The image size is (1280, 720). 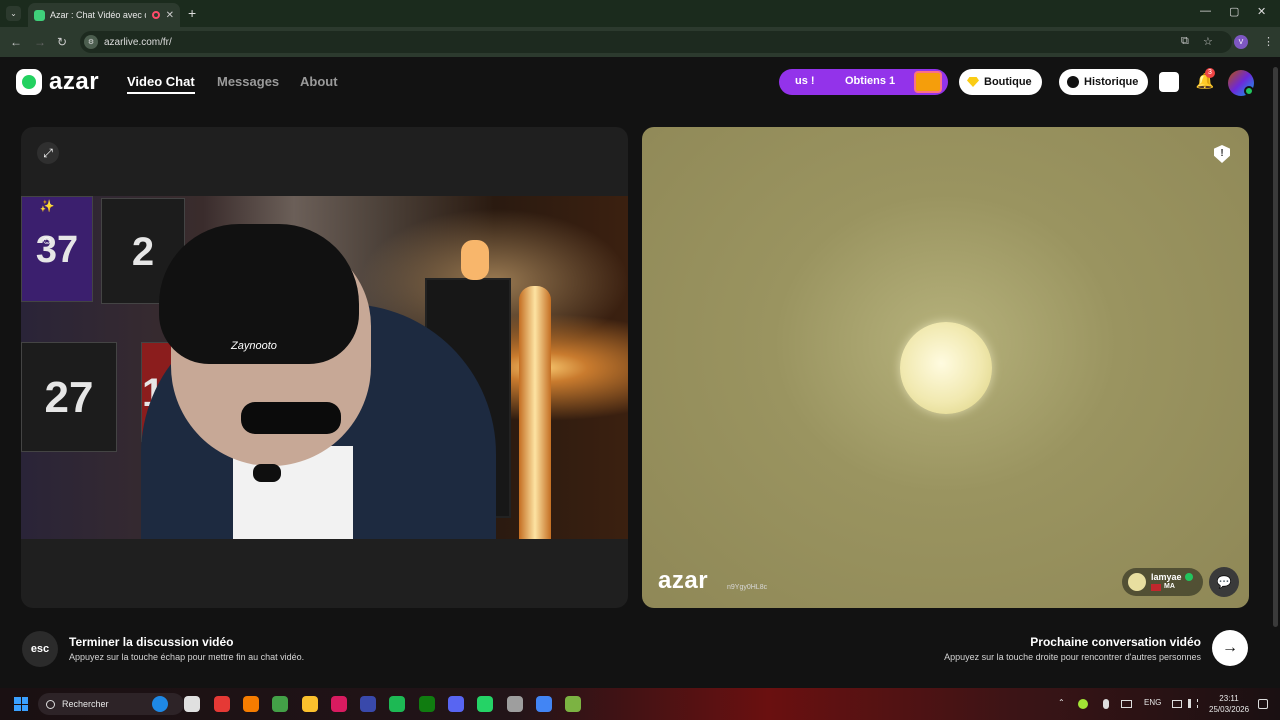 What do you see at coordinates (1241, 42) in the screenshot?
I see `browser-profile-avatar: V` at bounding box center [1241, 42].